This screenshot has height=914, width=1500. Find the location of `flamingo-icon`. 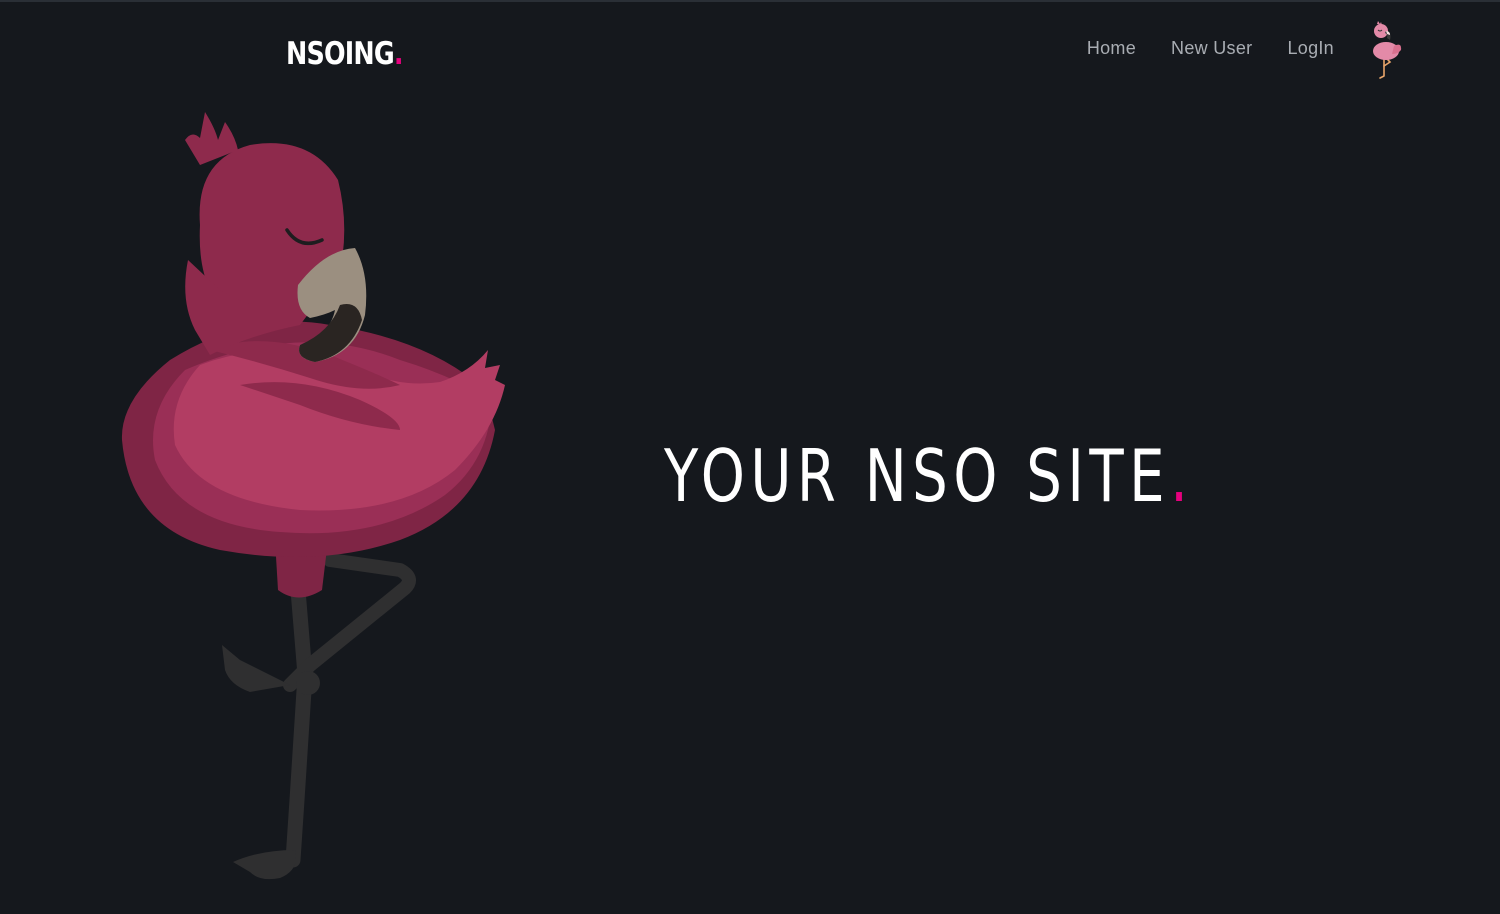

flamingo-icon is located at coordinates (1385, 51).